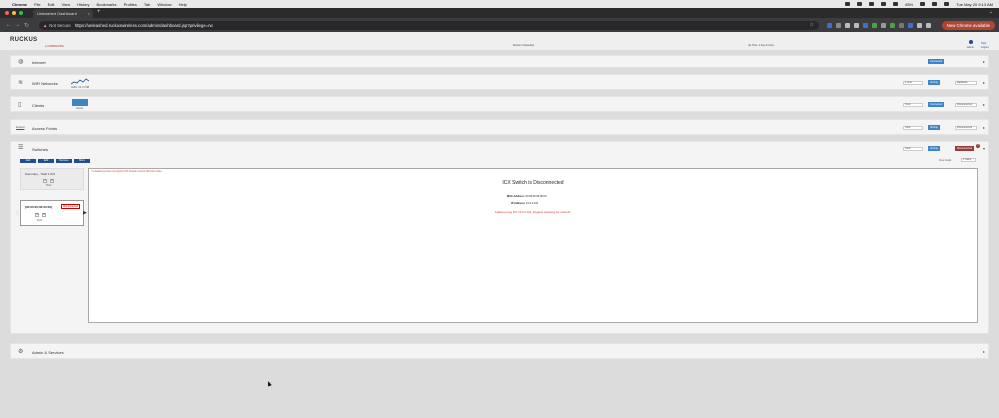 The image size is (999, 418). Describe the element at coordinates (965, 148) in the screenshot. I see `switches-disconnected-button: Disconnected` at that location.